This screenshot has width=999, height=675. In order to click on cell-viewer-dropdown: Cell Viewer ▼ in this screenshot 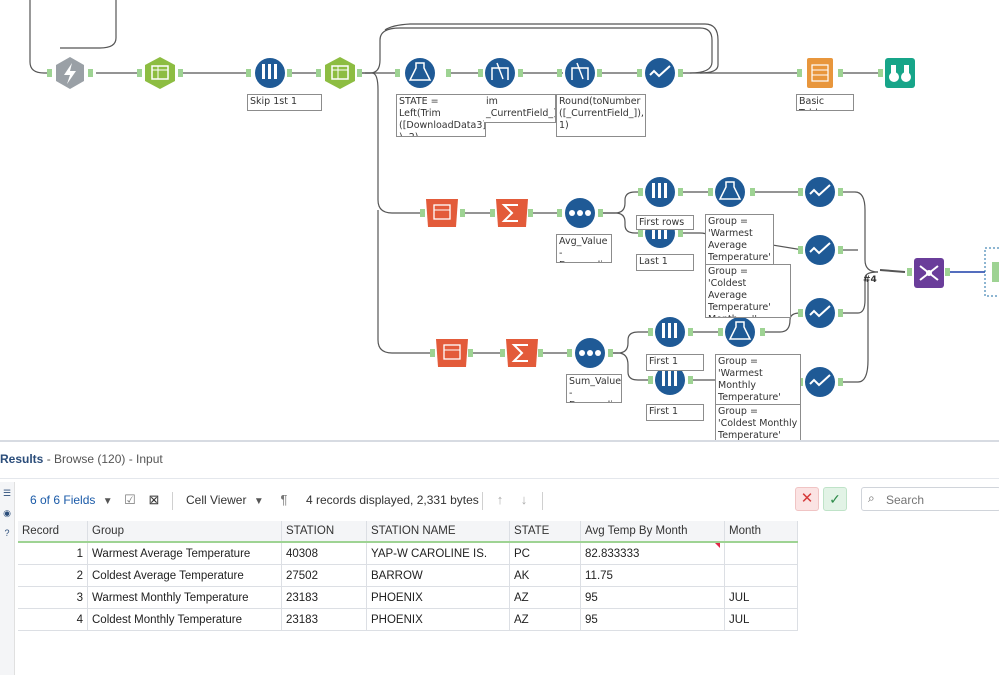, I will do `click(225, 500)`.